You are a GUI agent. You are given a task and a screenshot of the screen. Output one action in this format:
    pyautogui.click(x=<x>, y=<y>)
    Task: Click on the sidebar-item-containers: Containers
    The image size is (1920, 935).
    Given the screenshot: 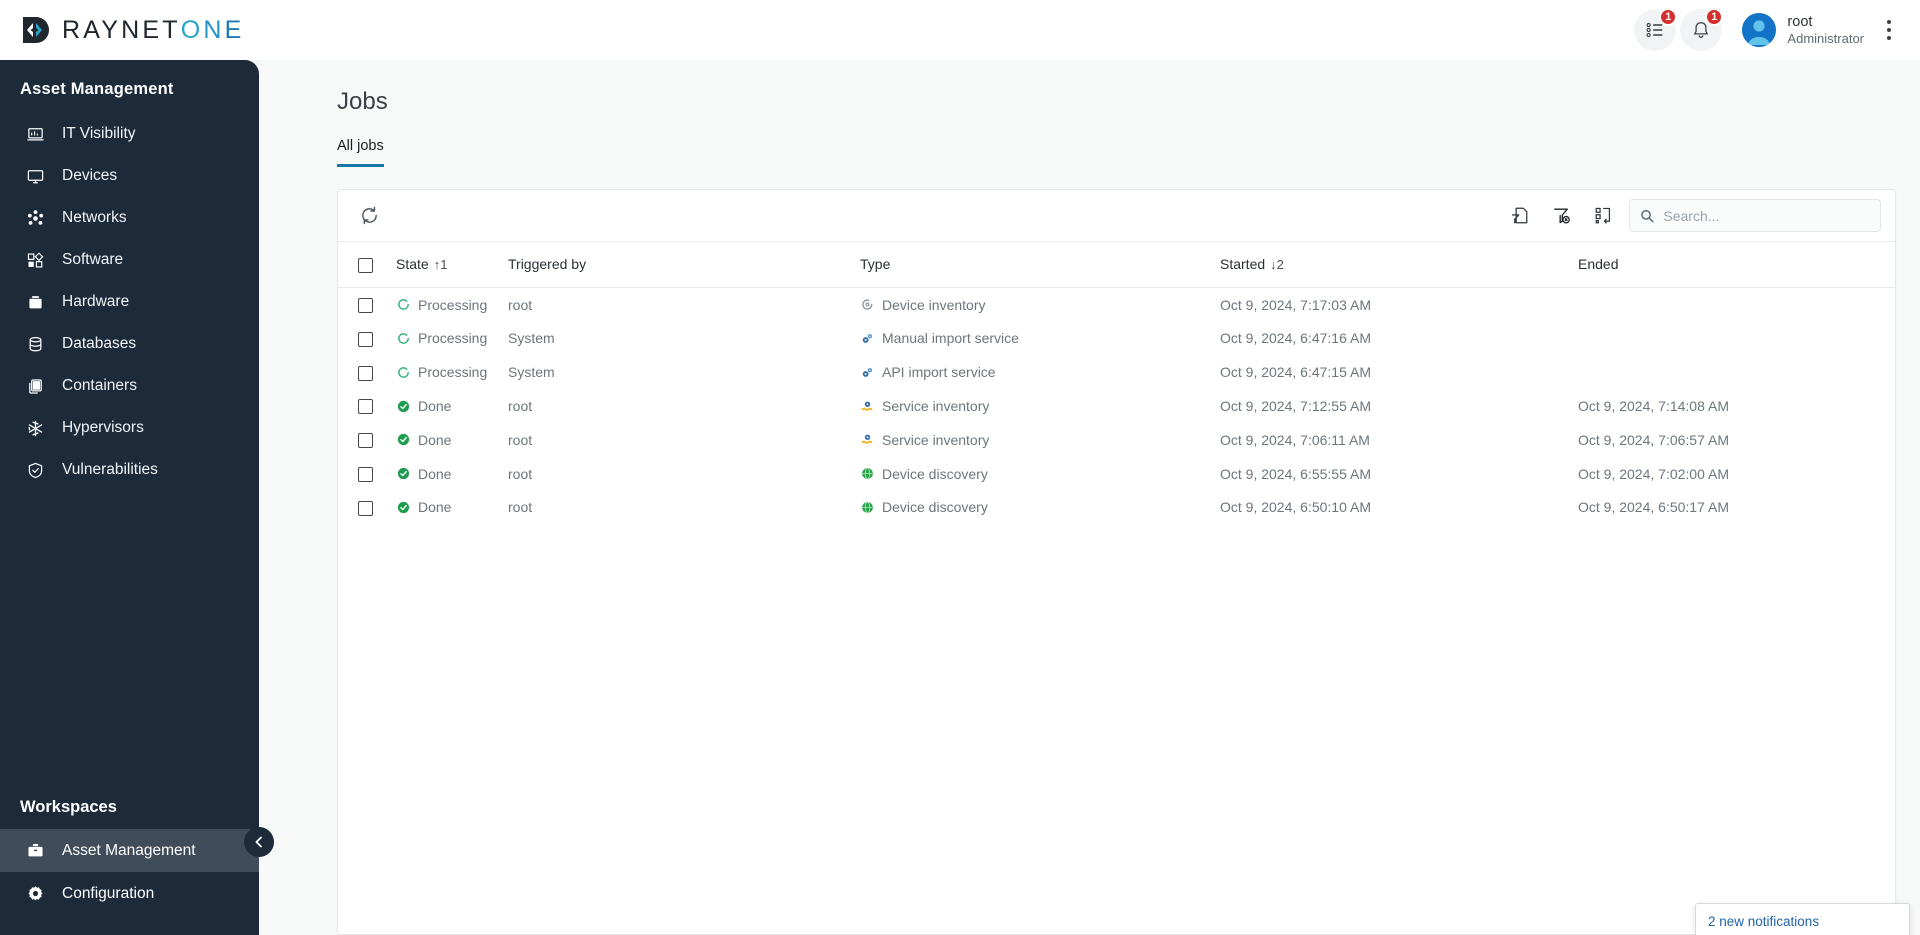 What is the action you would take?
    pyautogui.click(x=129, y=386)
    